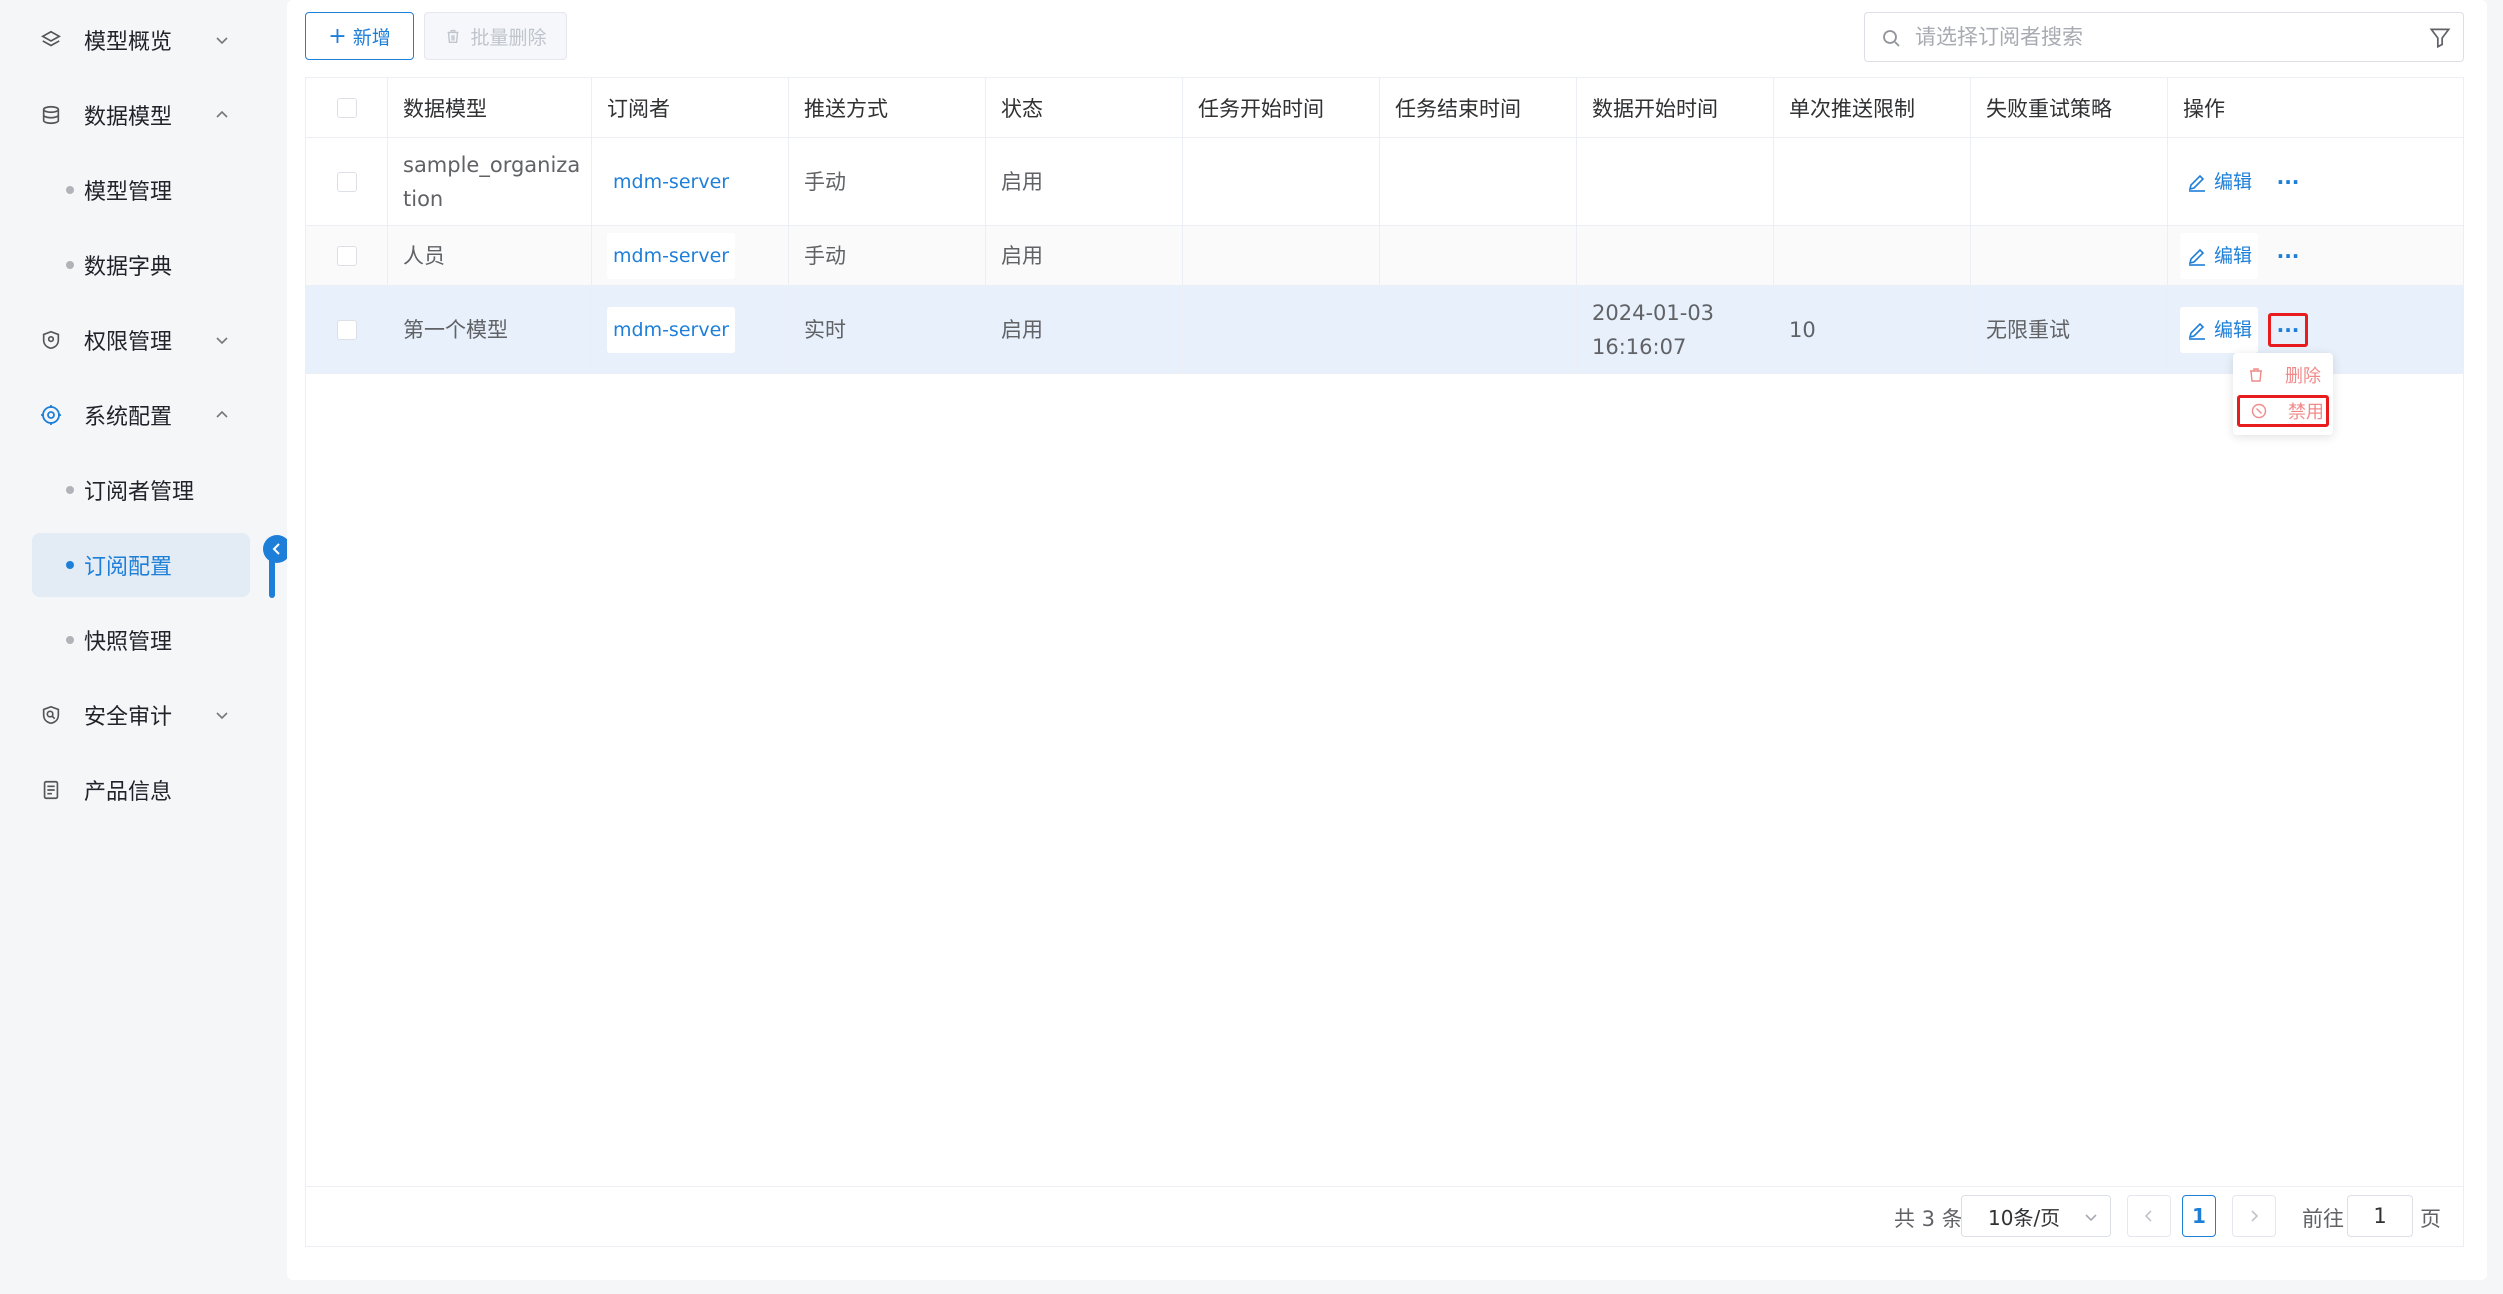 The height and width of the screenshot is (1294, 2503). I want to click on column-header: 单次推送限制, so click(1872, 107).